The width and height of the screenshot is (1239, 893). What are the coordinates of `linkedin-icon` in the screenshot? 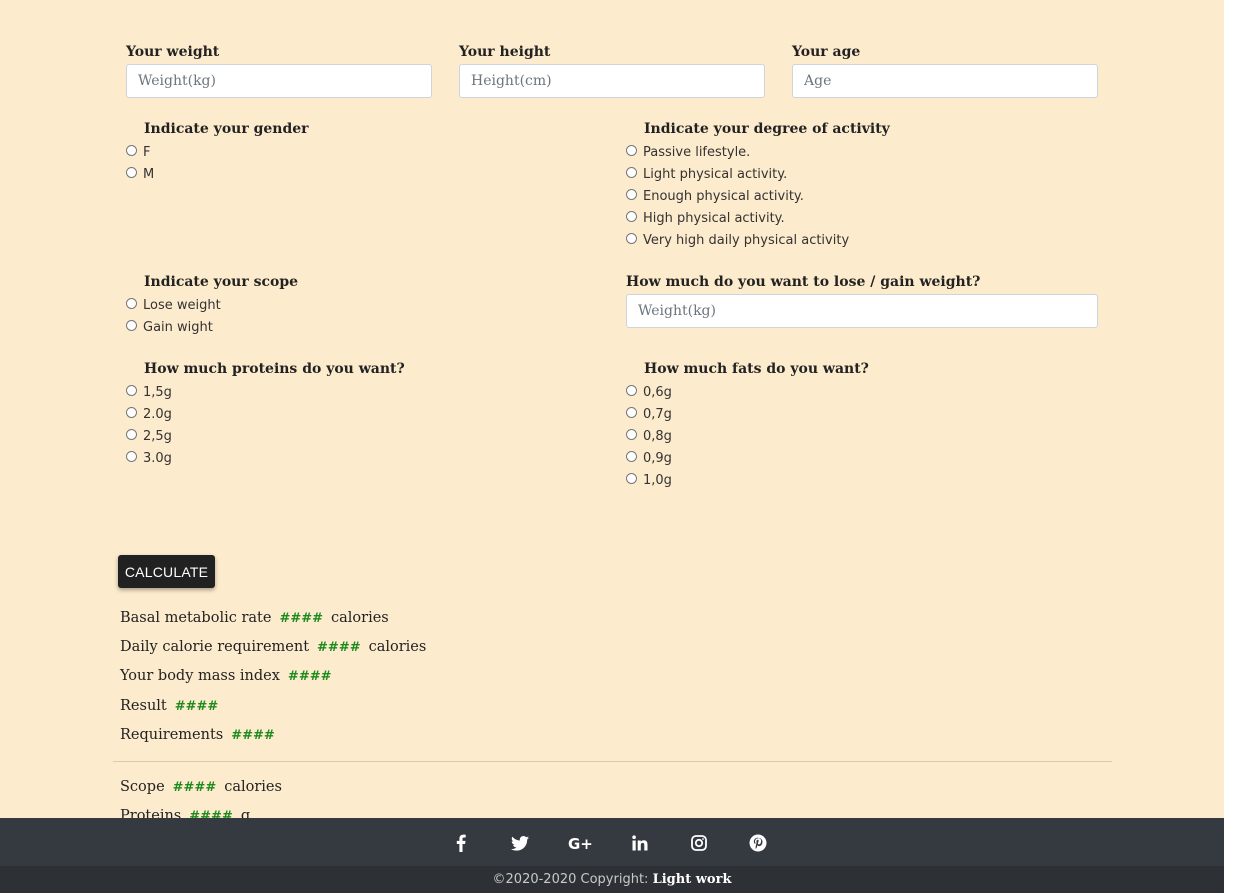 It's located at (640, 843).